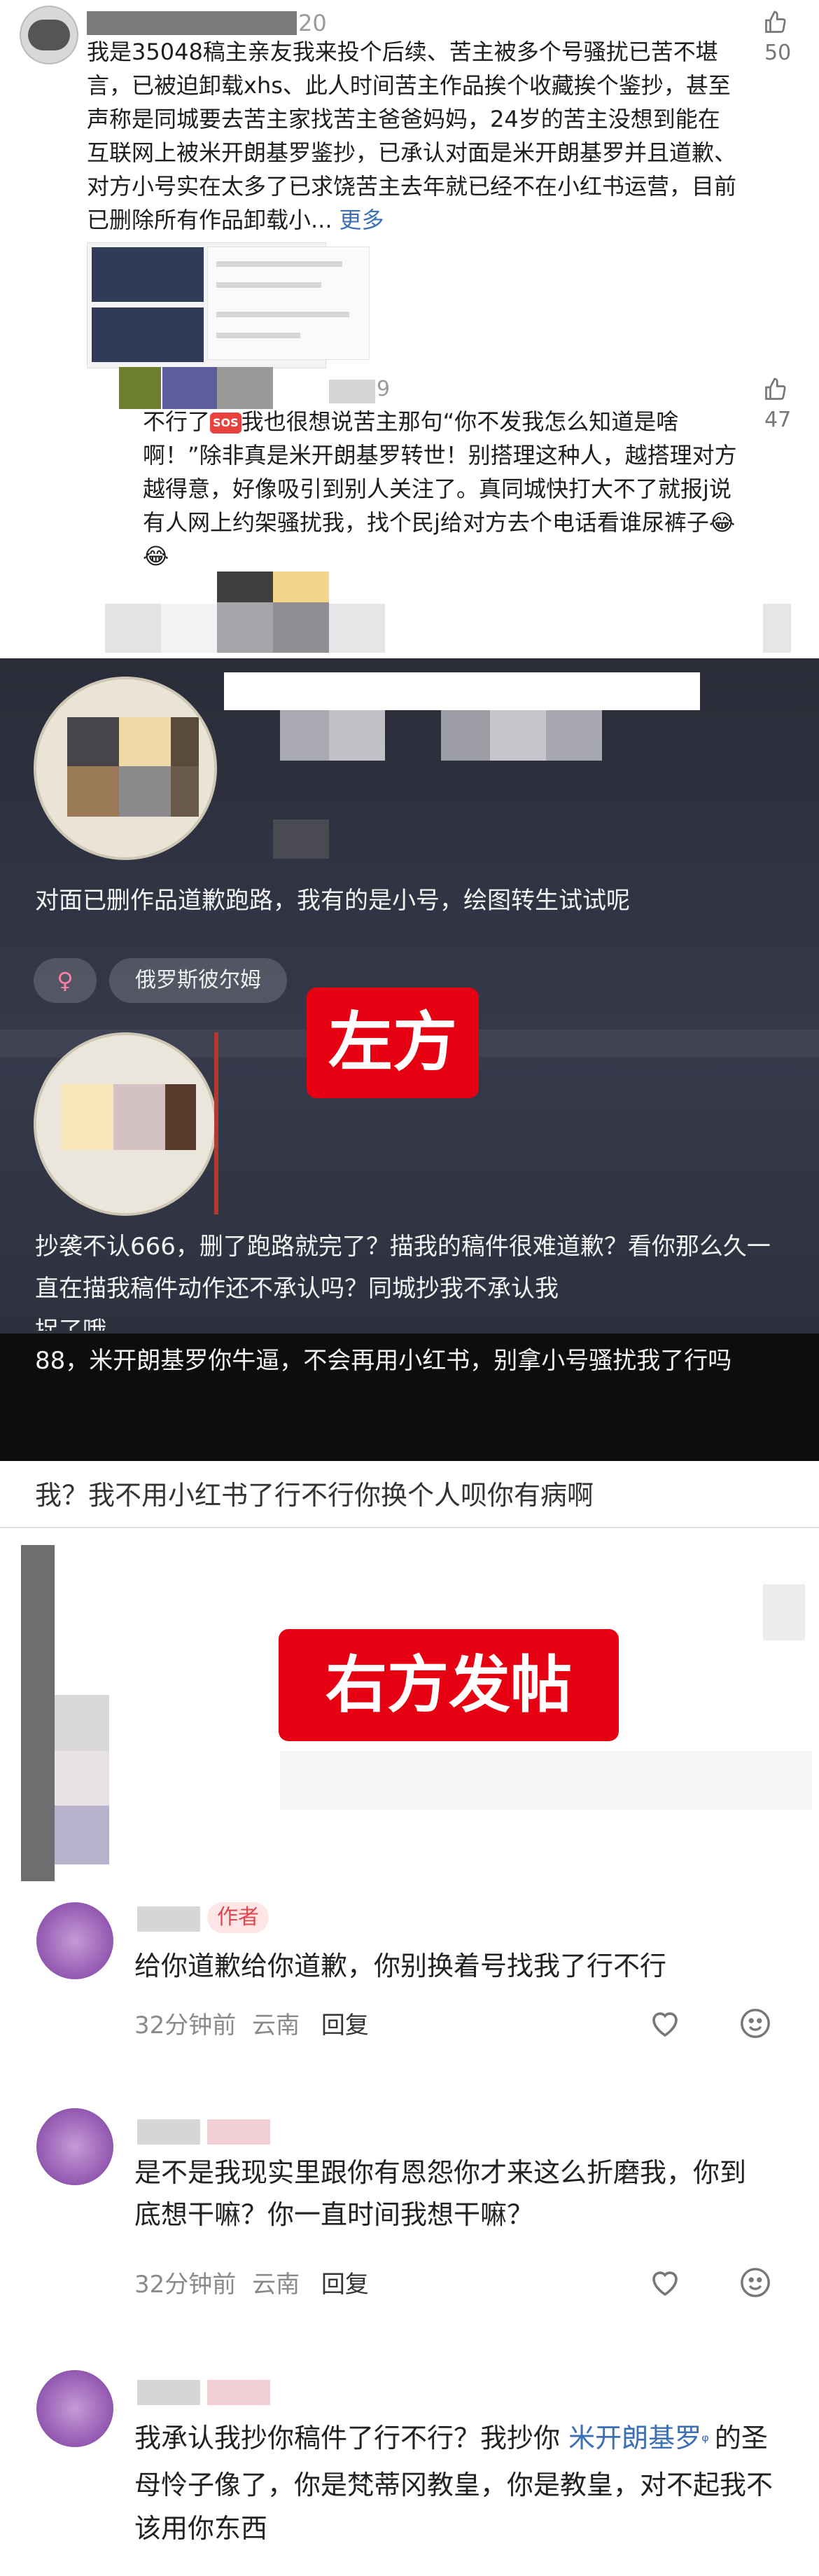  I want to click on right-post-line: 我？我不用小红书了行不行你换个人呗你有病啊, so click(314, 1496).